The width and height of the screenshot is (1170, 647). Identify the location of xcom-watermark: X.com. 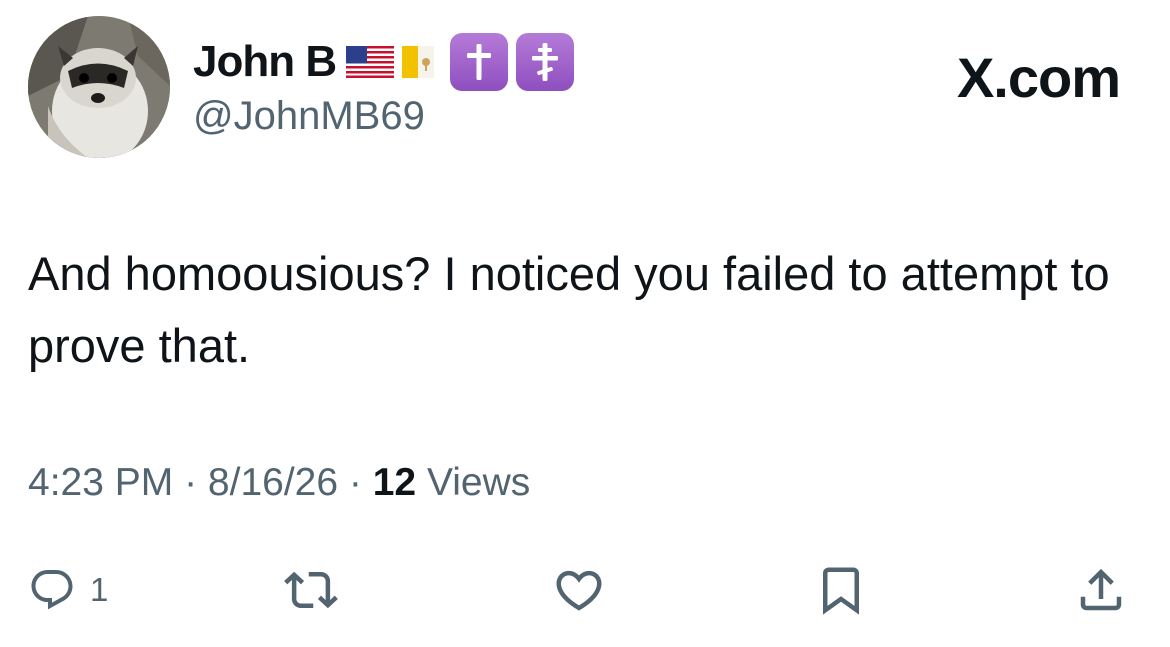
(1038, 77).